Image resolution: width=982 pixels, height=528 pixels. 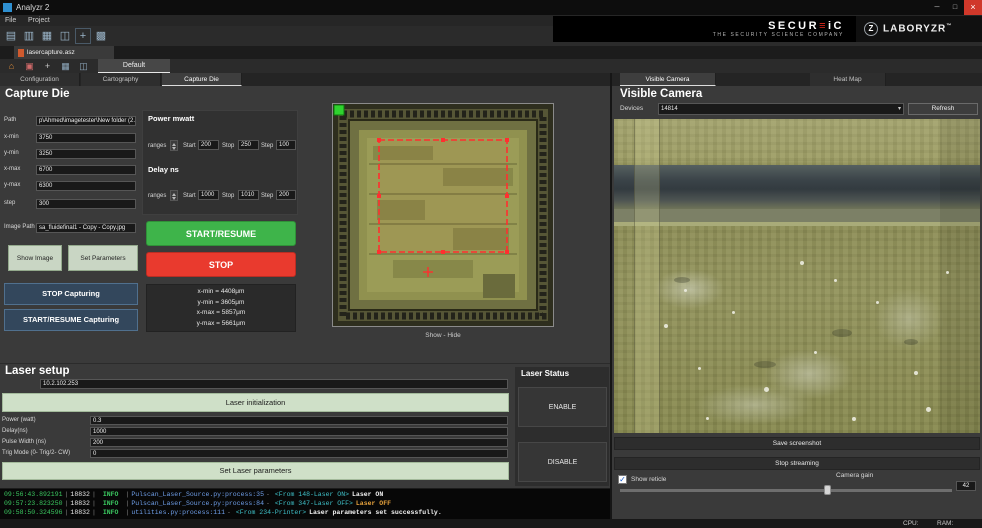 What do you see at coordinates (491, 523) in the screenshot?
I see `status-bar: CPU: RAM:` at bounding box center [491, 523].